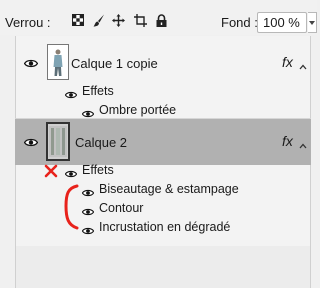 The width and height of the screenshot is (320, 288). What do you see at coordinates (163, 142) in the screenshot?
I see `layer-row-selected: Calque 2 fx` at bounding box center [163, 142].